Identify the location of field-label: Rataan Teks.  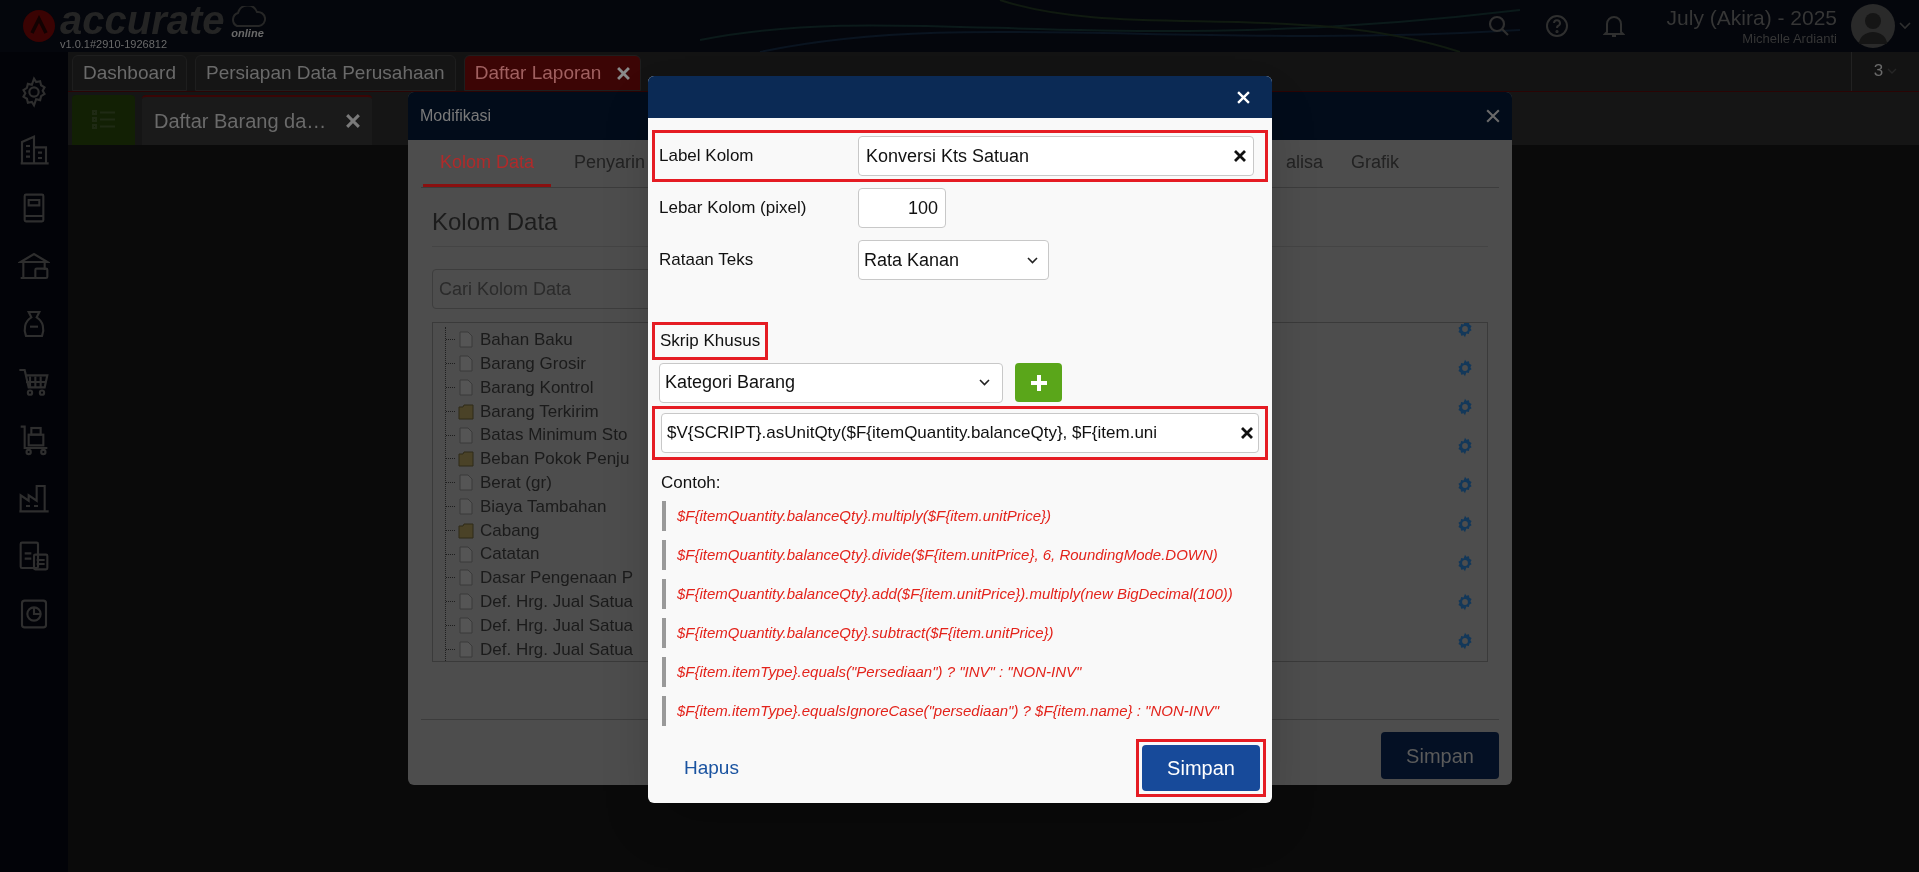
(706, 260).